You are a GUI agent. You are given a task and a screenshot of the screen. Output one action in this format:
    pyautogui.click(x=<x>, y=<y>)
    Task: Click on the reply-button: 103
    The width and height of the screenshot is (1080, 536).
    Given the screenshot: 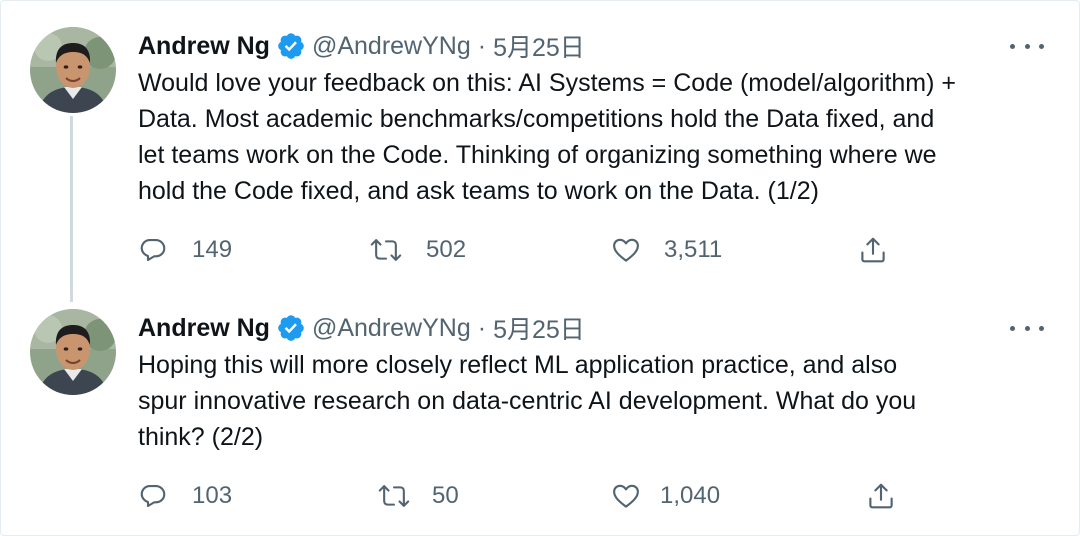 What is the action you would take?
    pyautogui.click(x=258, y=496)
    